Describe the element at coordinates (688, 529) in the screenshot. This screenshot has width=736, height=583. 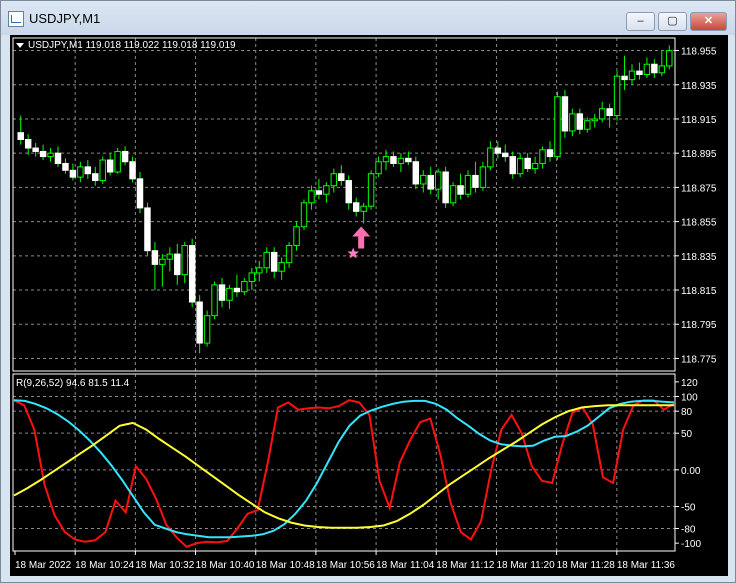
I see `indicator-label: -80` at that location.